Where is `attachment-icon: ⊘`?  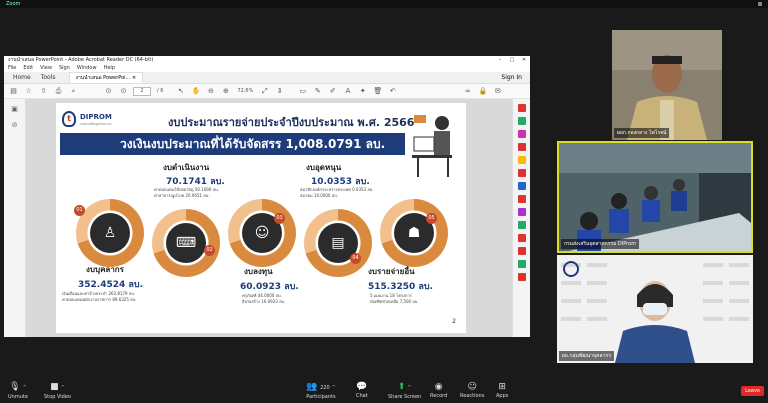
attachment-icon: ⊘ is located at coordinates (15, 126).